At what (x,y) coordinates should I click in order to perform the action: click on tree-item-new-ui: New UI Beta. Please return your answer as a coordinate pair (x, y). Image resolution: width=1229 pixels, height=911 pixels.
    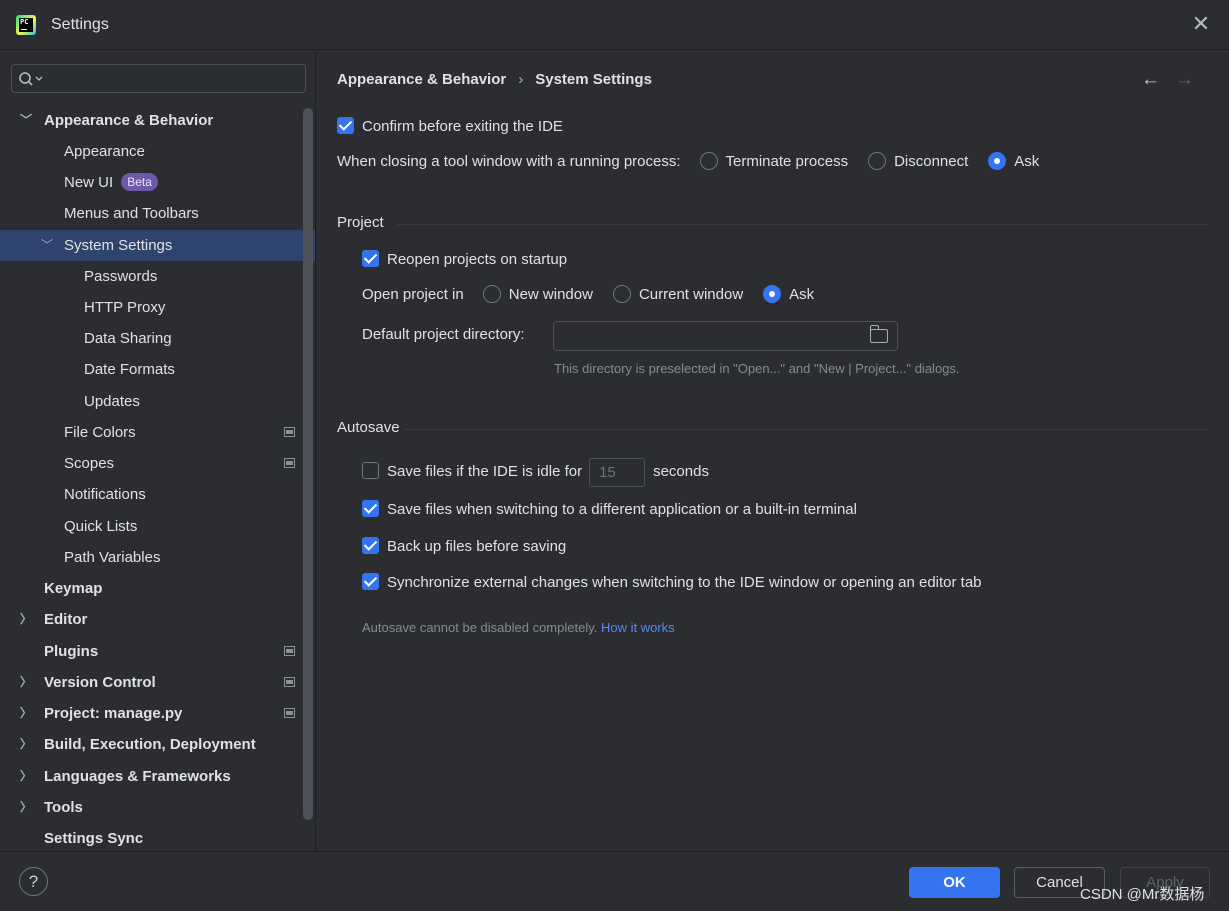
    Looking at the image, I should click on (157, 182).